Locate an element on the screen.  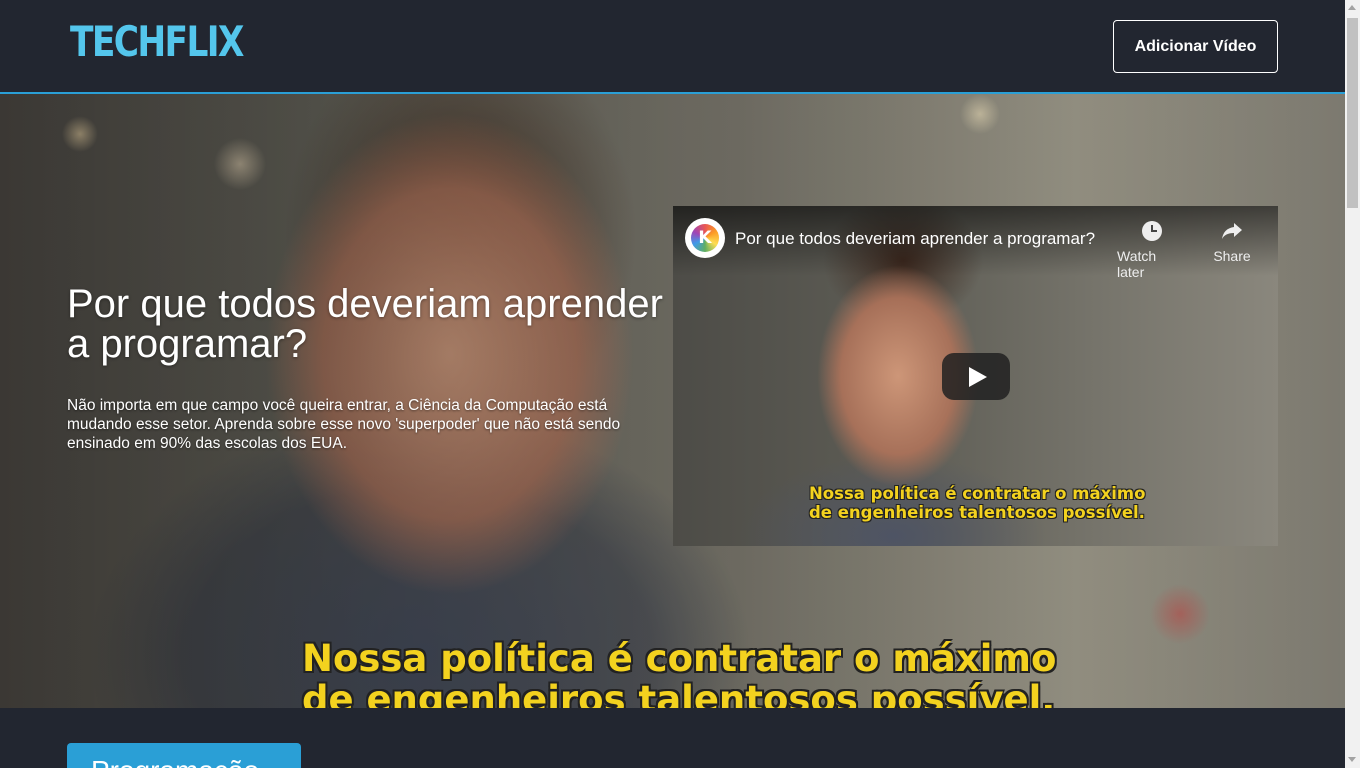
channel-avatar: K is located at coordinates (705, 238).